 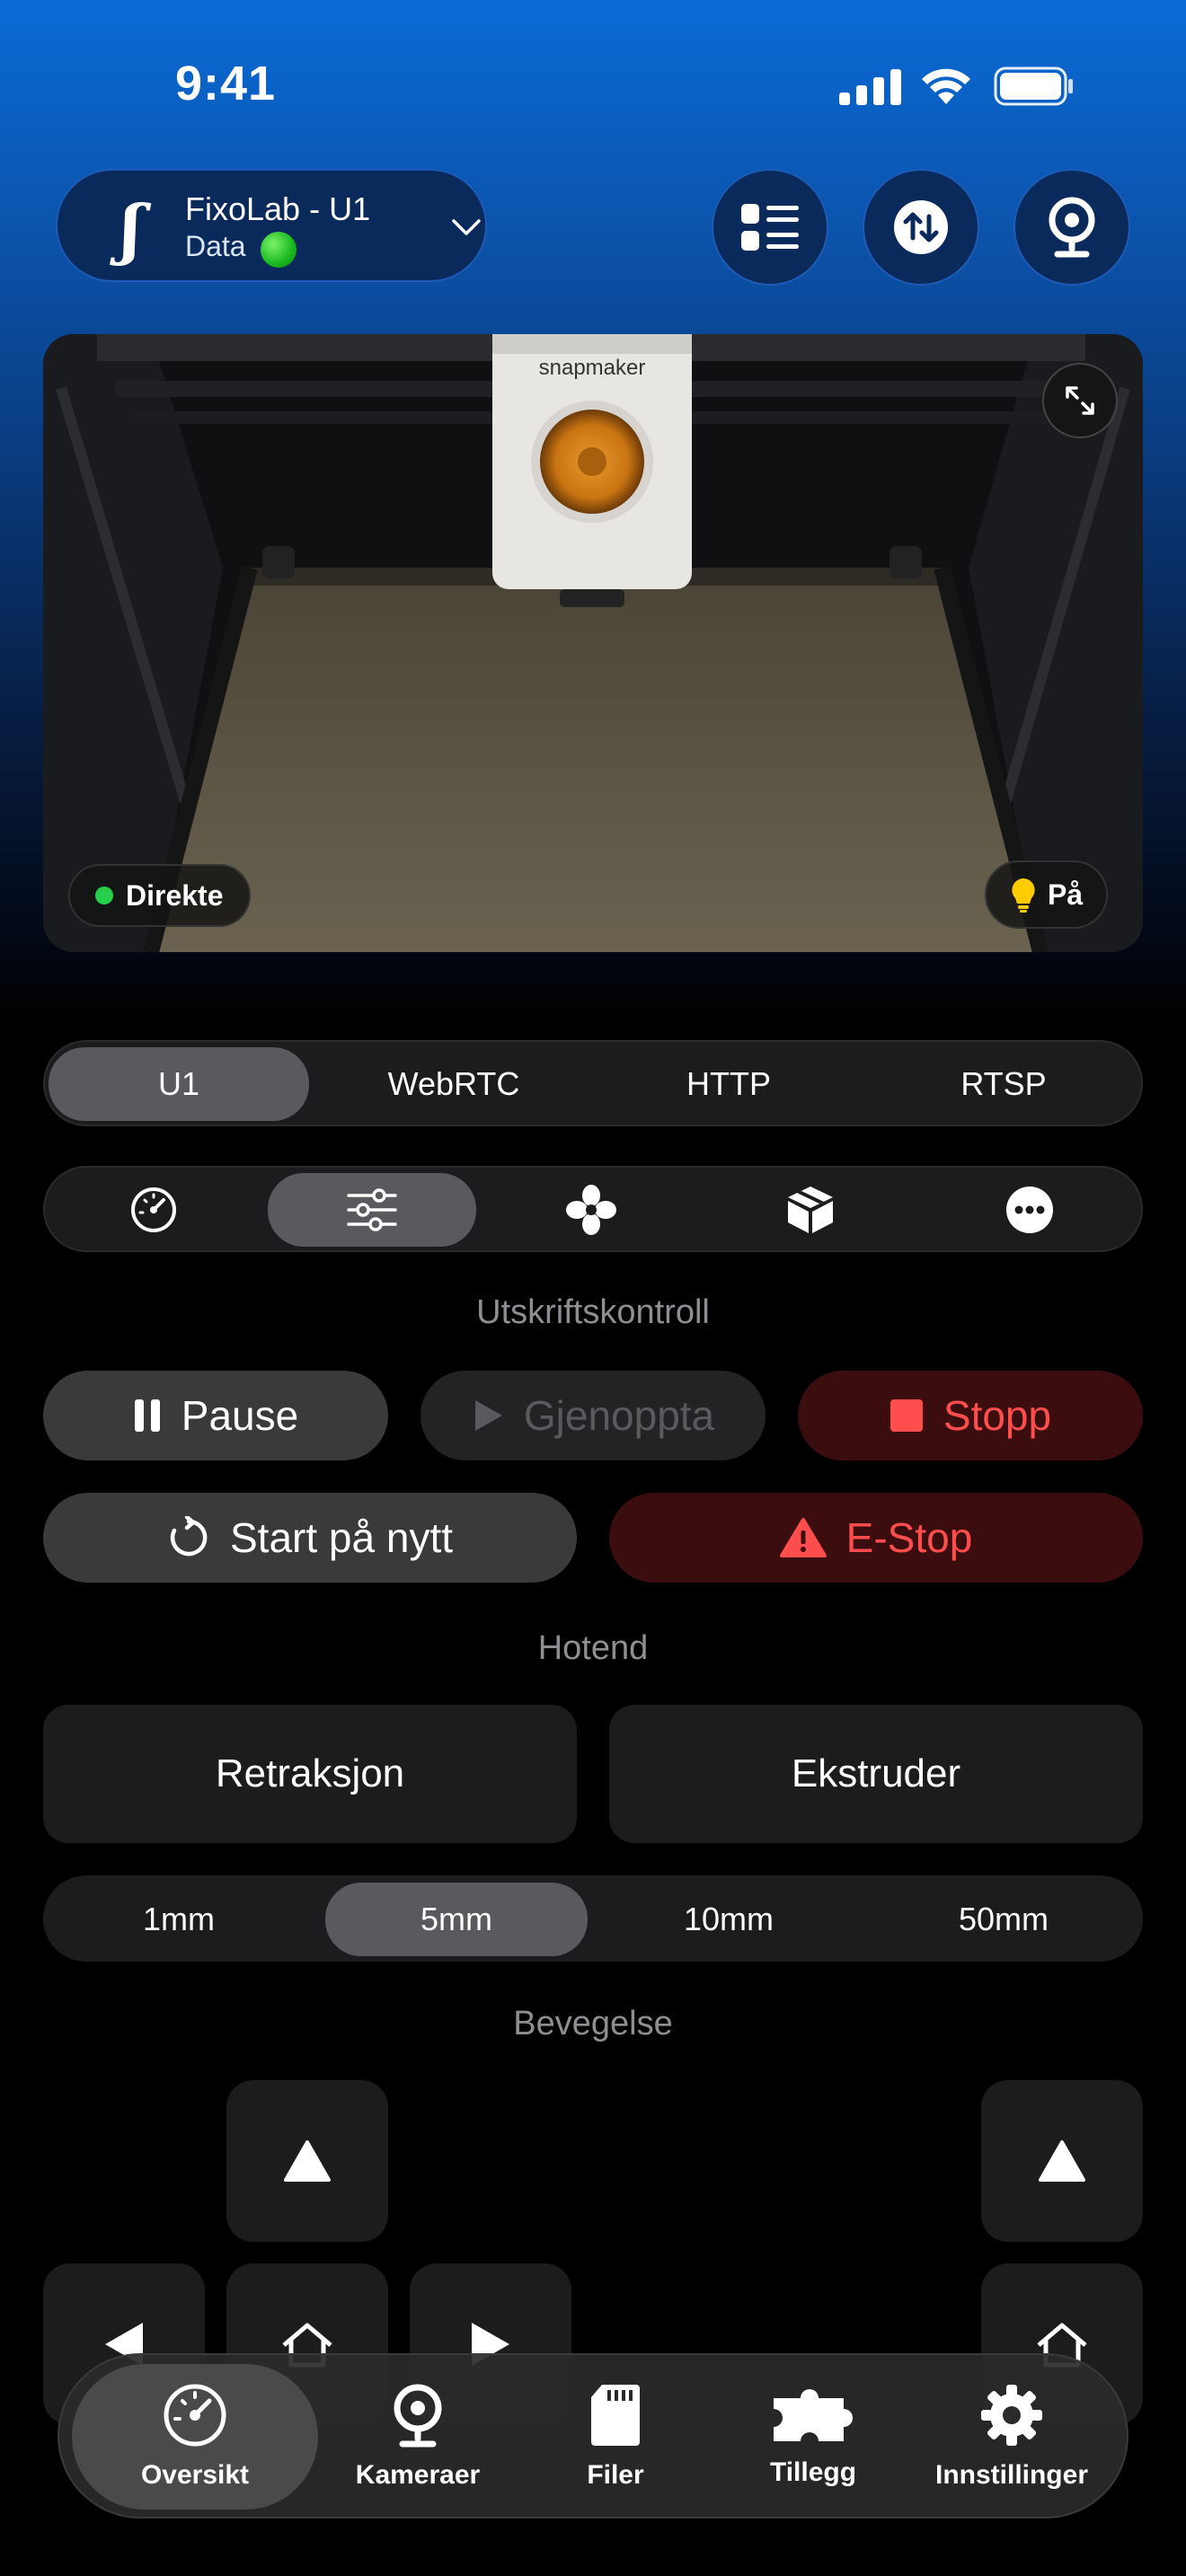 I want to click on tab-filament, so click(x=810, y=1210).